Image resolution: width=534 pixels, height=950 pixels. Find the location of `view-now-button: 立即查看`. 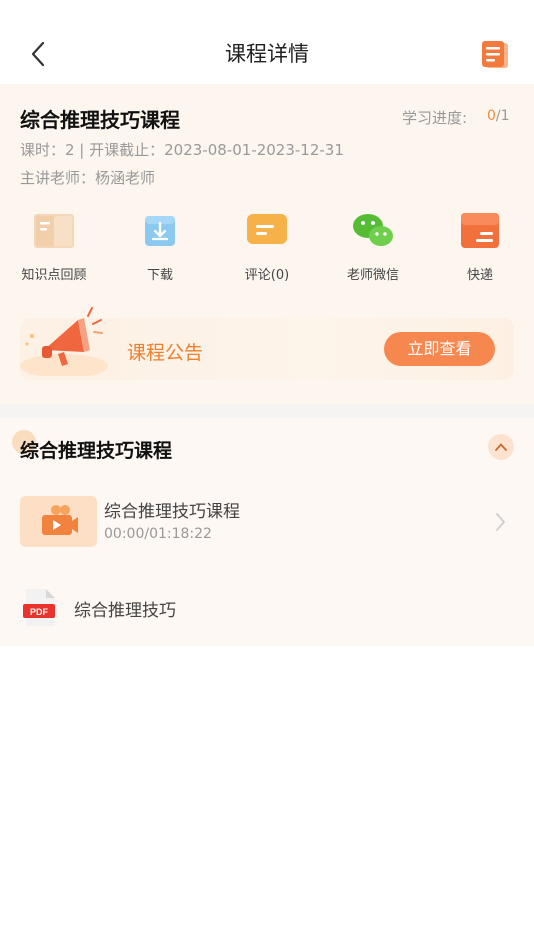

view-now-button: 立即查看 is located at coordinates (439, 349).